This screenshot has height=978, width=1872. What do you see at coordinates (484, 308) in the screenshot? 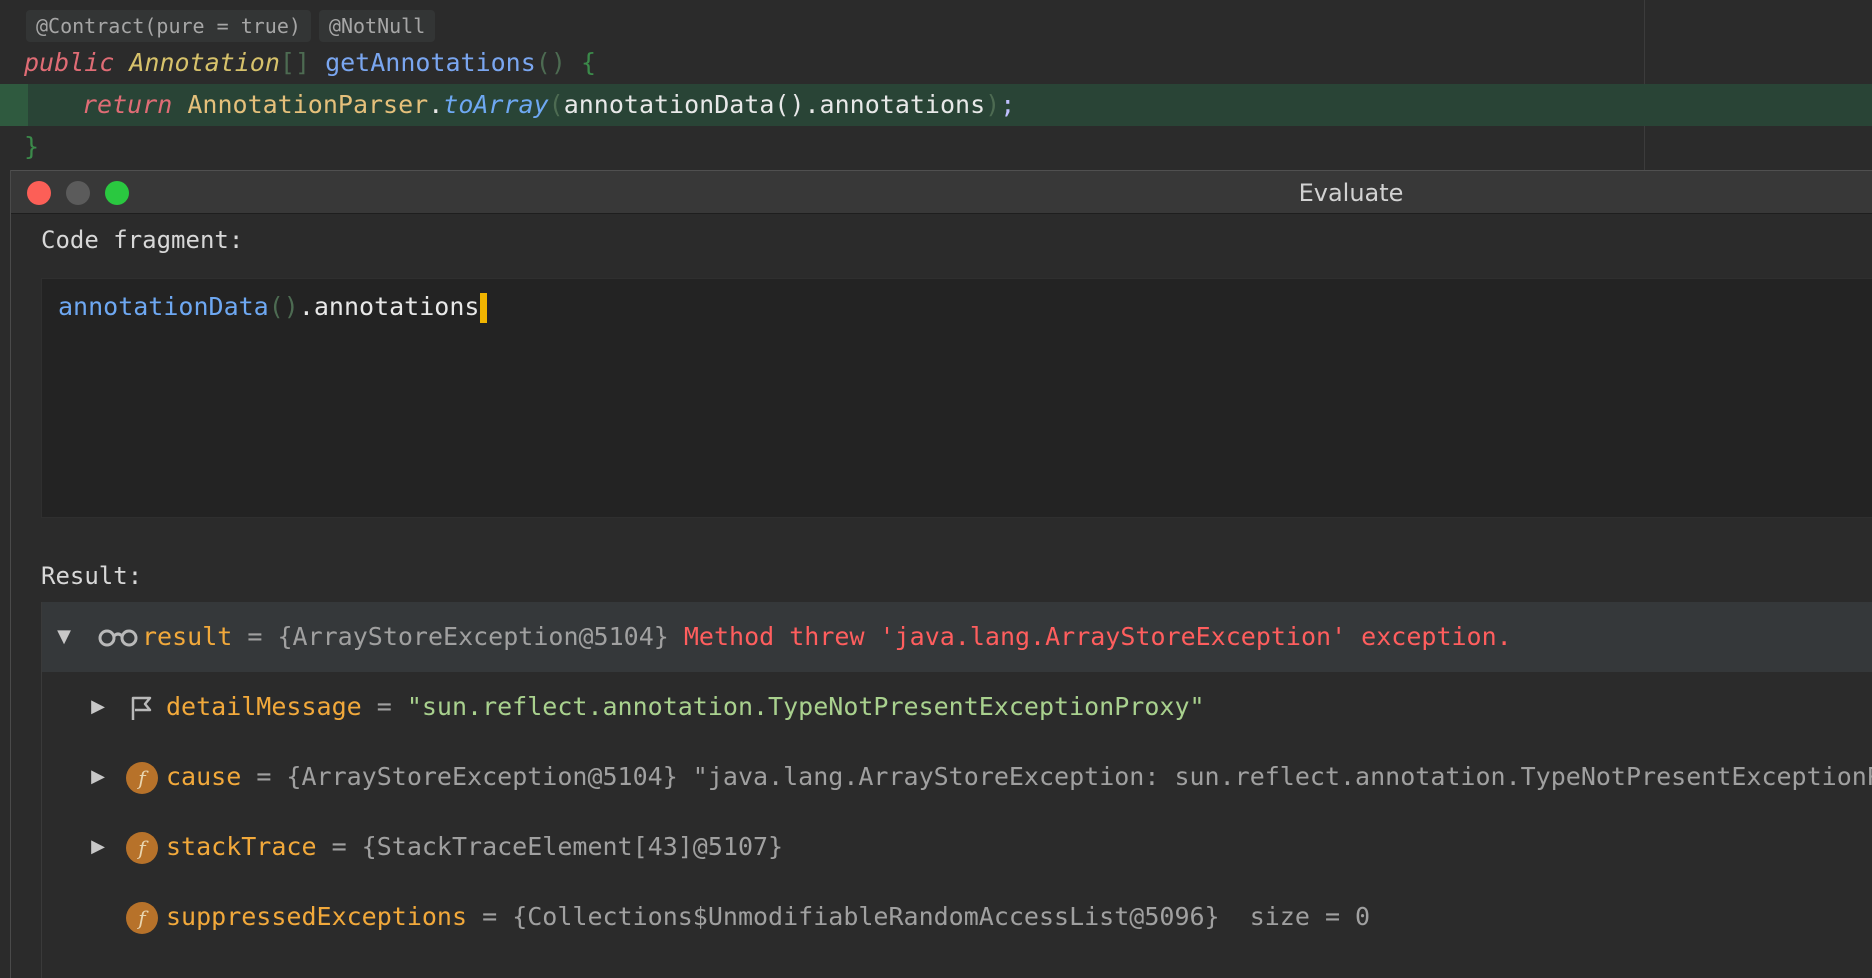
I see `text-caret` at bounding box center [484, 308].